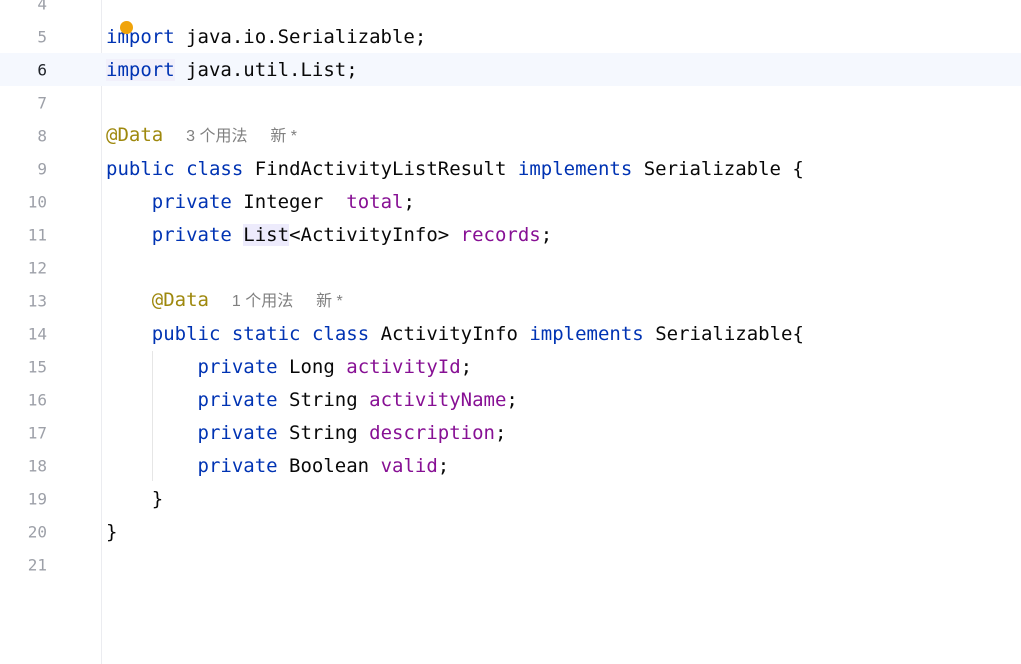 The height and width of the screenshot is (664, 1021). I want to click on code-line-17: 17 private String description;, so click(510, 432).